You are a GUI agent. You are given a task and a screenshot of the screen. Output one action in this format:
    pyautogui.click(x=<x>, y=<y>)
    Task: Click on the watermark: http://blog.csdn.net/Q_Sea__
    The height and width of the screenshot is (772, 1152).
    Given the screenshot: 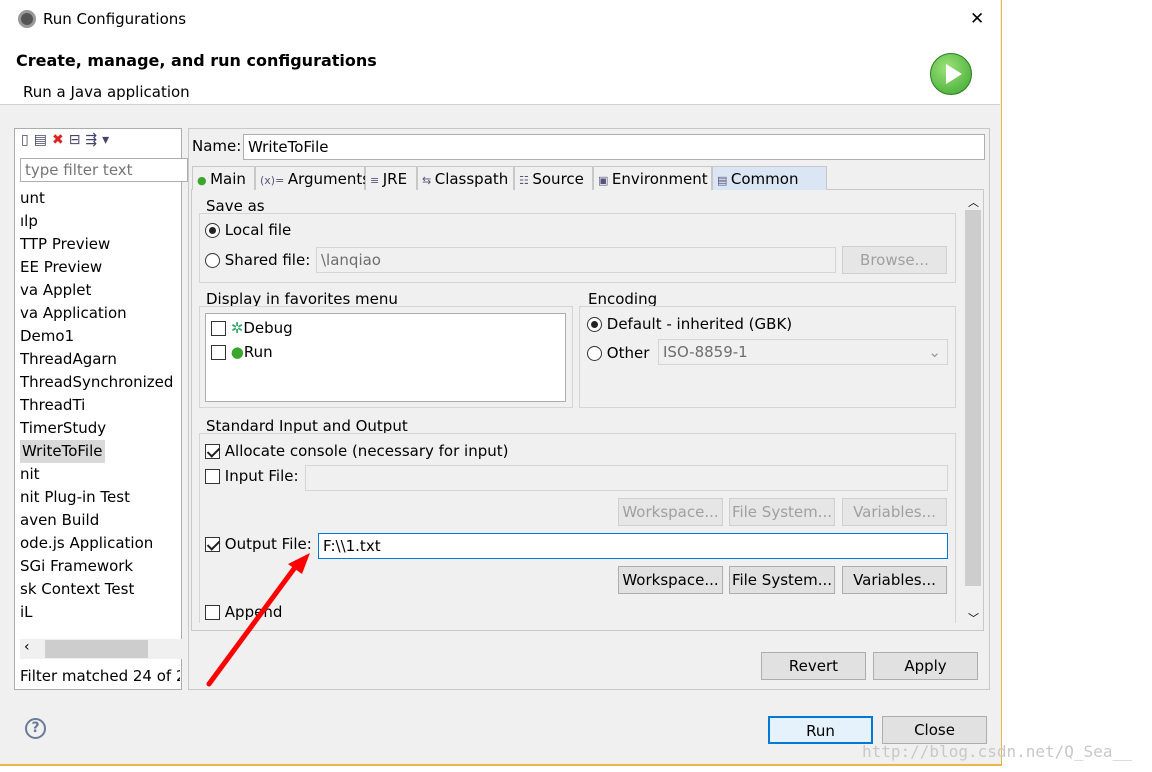 What is the action you would take?
    pyautogui.click(x=997, y=751)
    